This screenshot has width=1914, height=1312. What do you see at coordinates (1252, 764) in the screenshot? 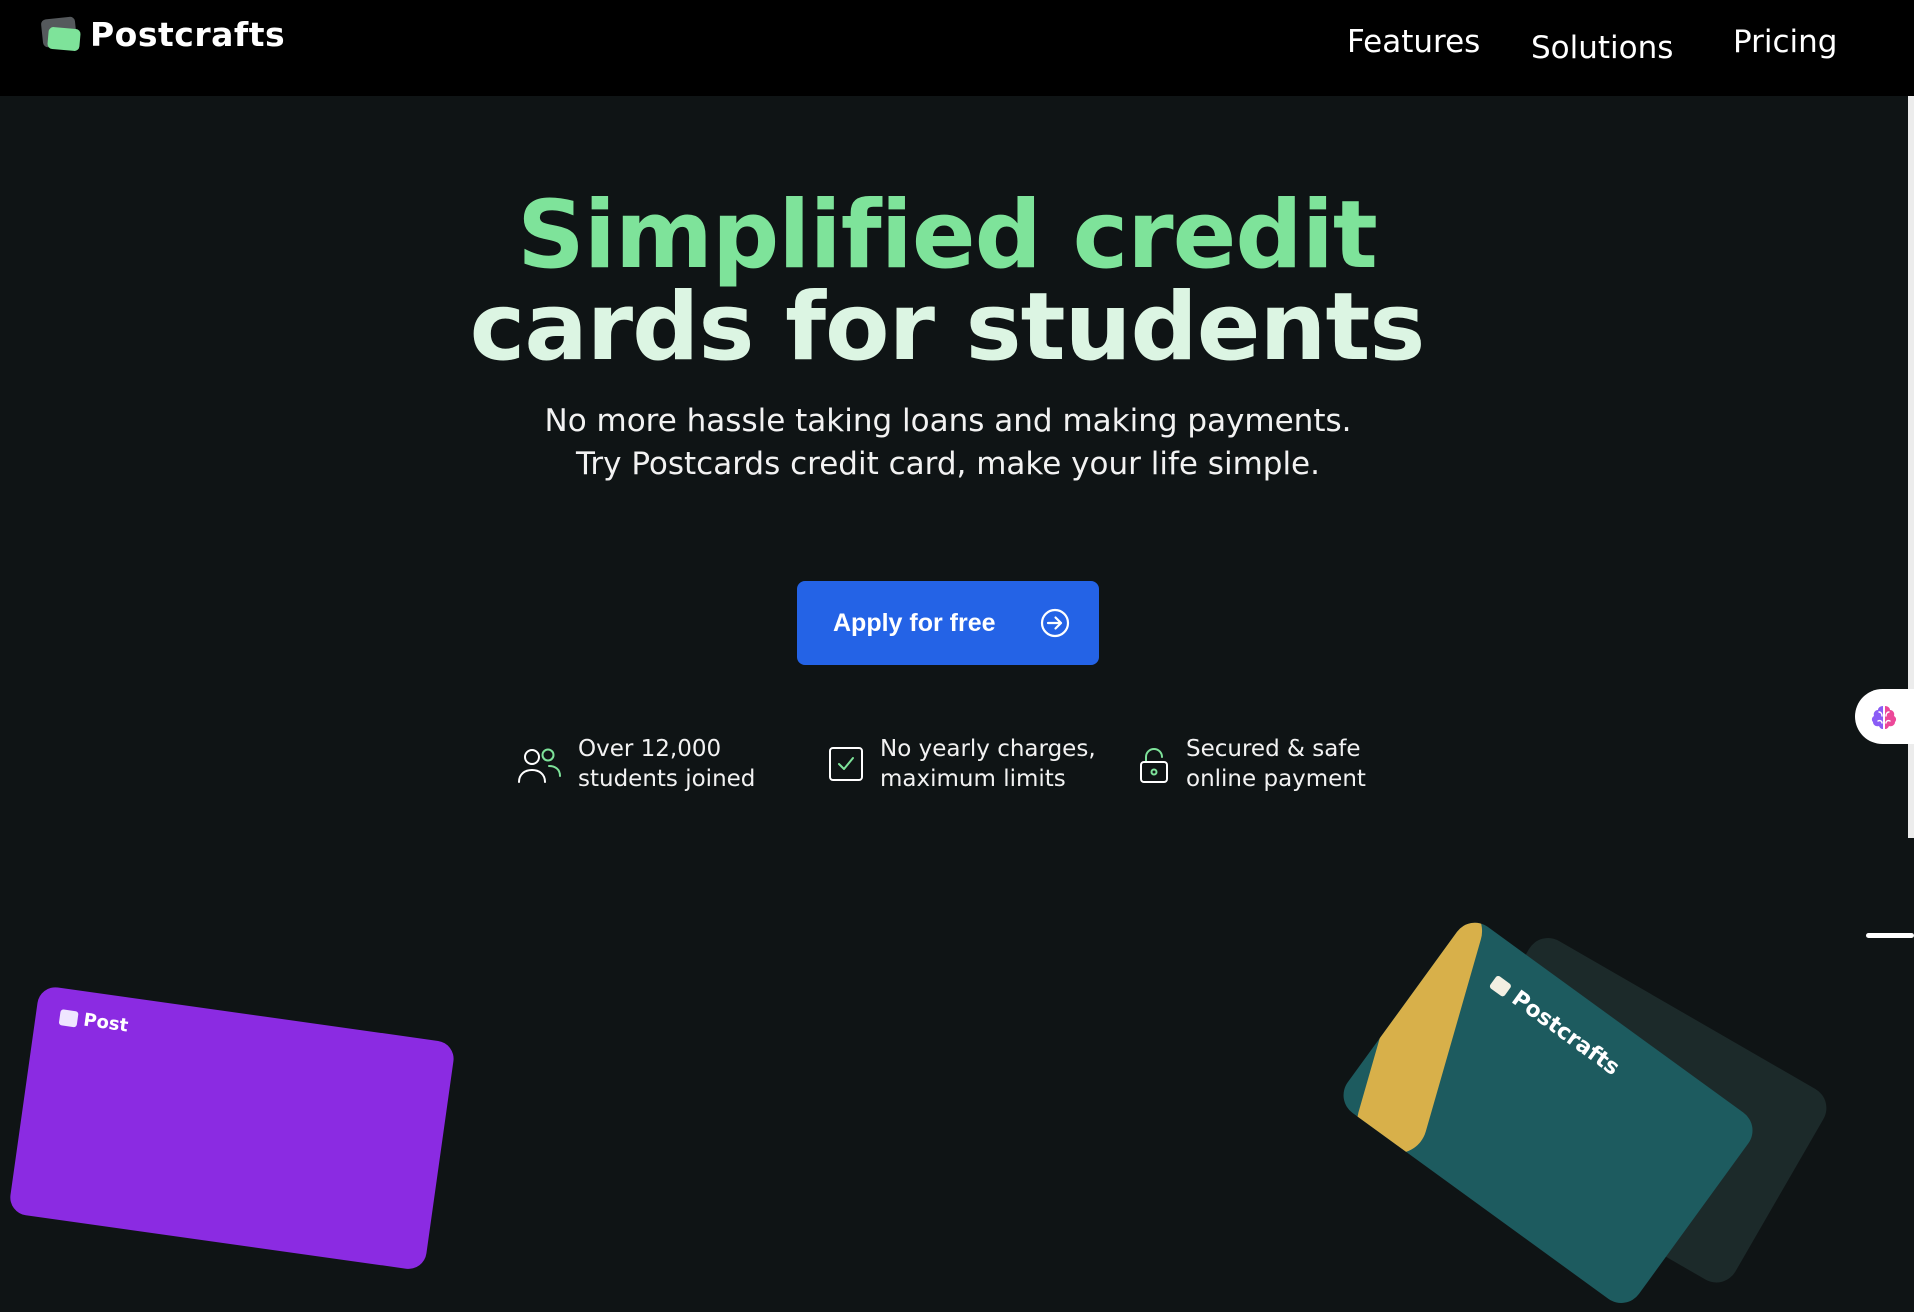
I see `feature-secure-payment: Secured & safe online payment` at bounding box center [1252, 764].